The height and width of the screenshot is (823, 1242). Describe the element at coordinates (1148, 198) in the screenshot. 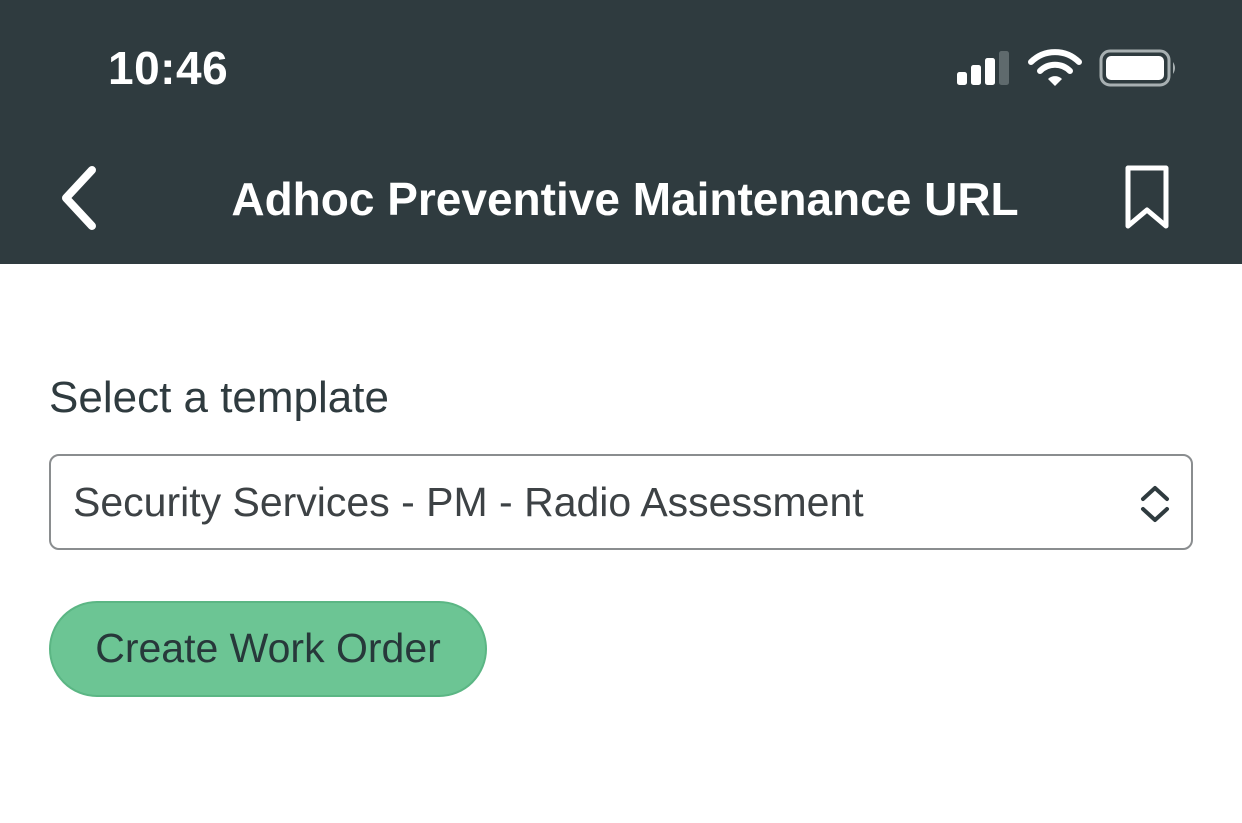

I see `bookmark-icon` at that location.